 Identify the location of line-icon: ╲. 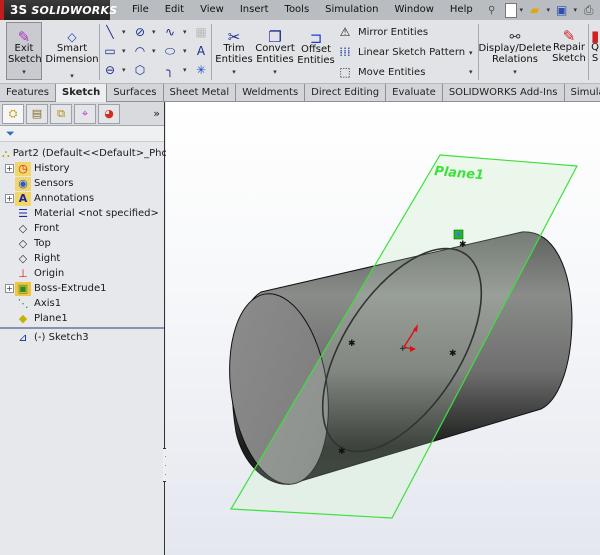
(110, 32).